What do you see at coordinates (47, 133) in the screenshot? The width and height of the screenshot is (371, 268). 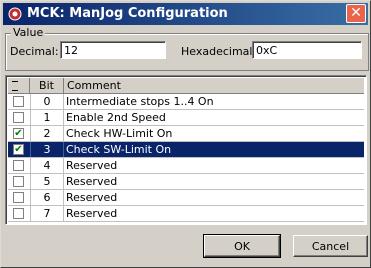 I see `bit-number: 2` at bounding box center [47, 133].